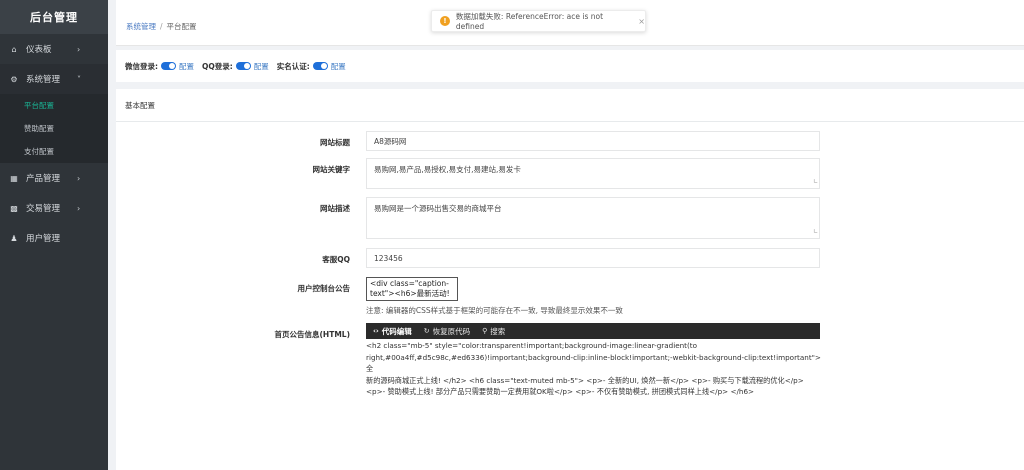 The width and height of the screenshot is (1024, 470). Describe the element at coordinates (43, 179) in the screenshot. I see `sidebar-item-label: 产品管理` at that location.